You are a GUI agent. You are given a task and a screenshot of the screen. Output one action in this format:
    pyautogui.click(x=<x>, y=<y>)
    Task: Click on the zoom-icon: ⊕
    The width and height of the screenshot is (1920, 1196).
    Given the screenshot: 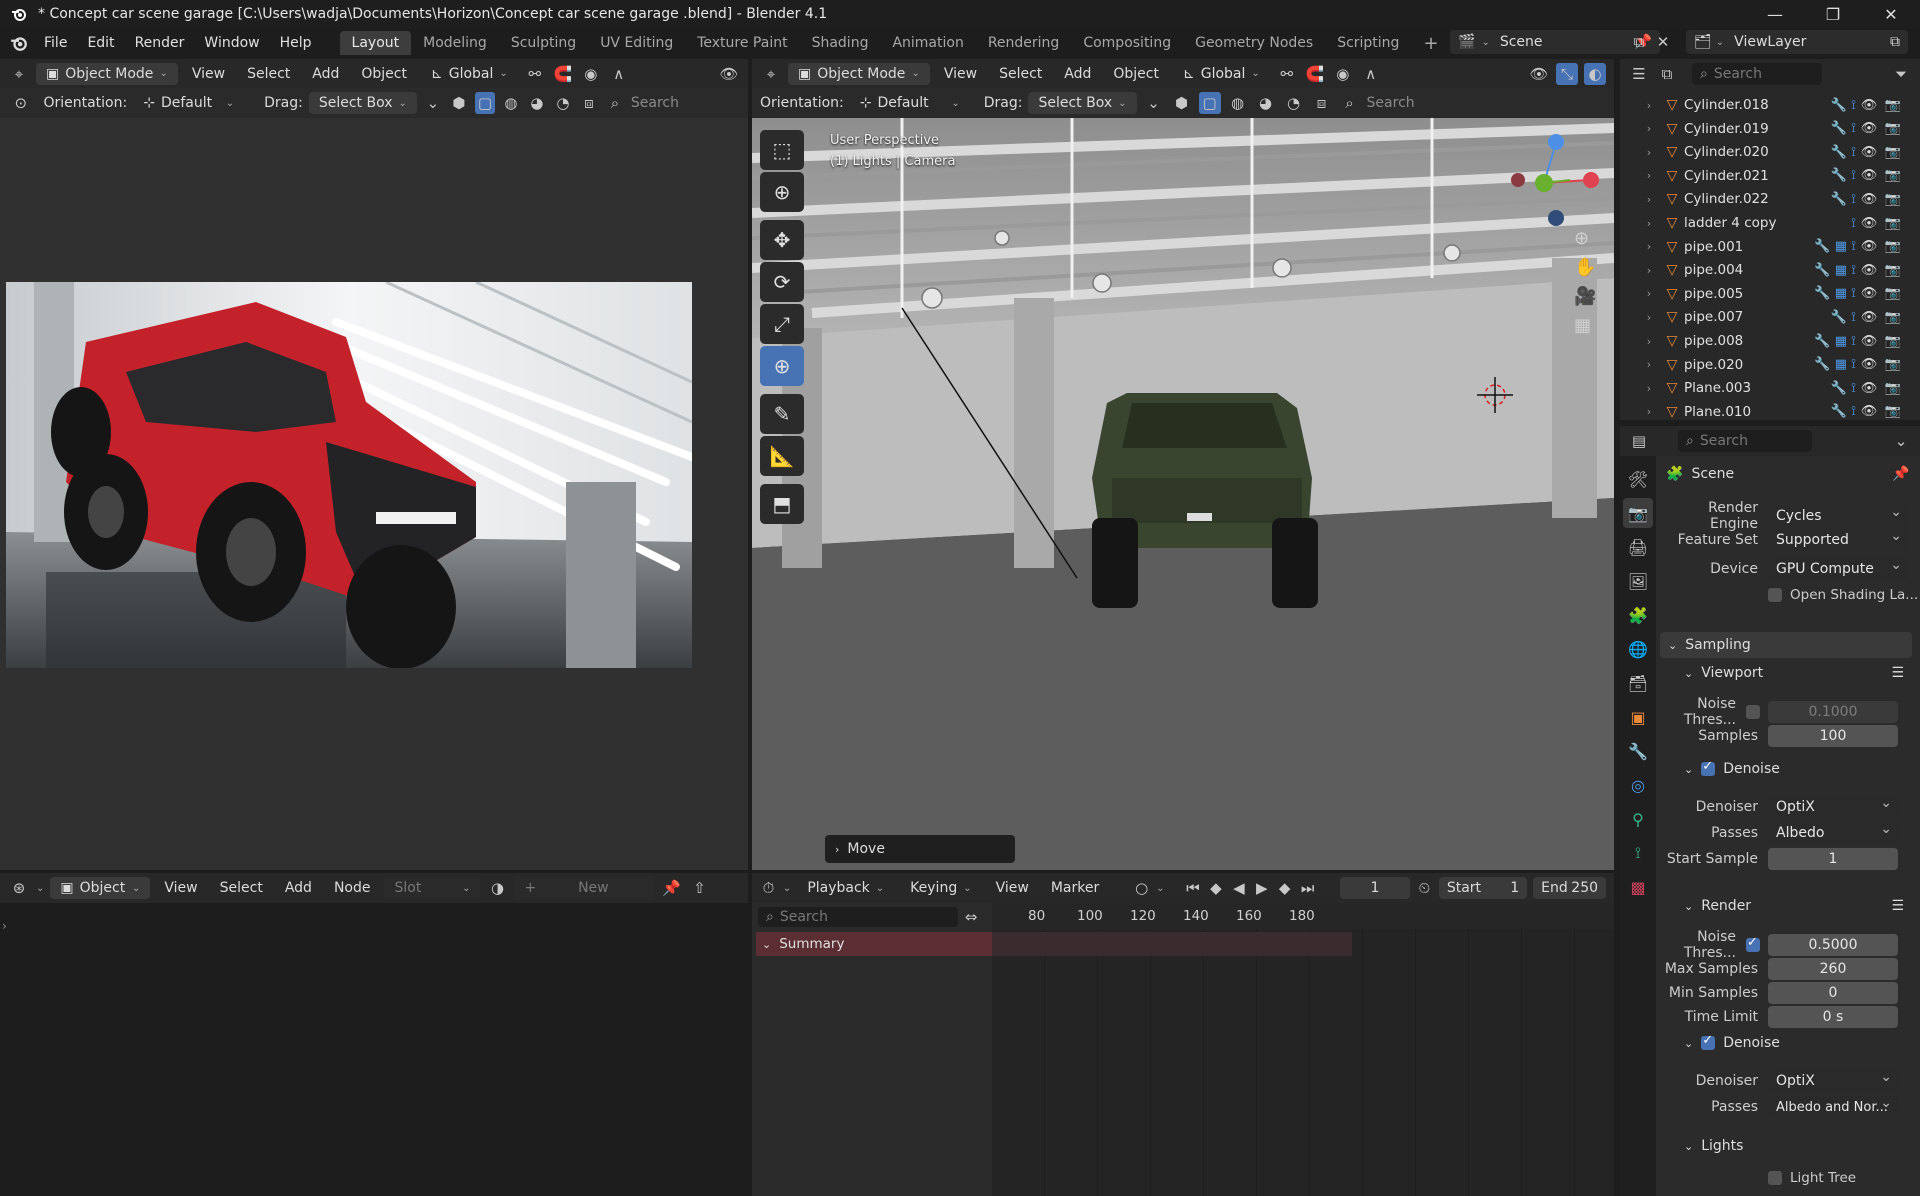 What is the action you would take?
    pyautogui.click(x=1585, y=238)
    